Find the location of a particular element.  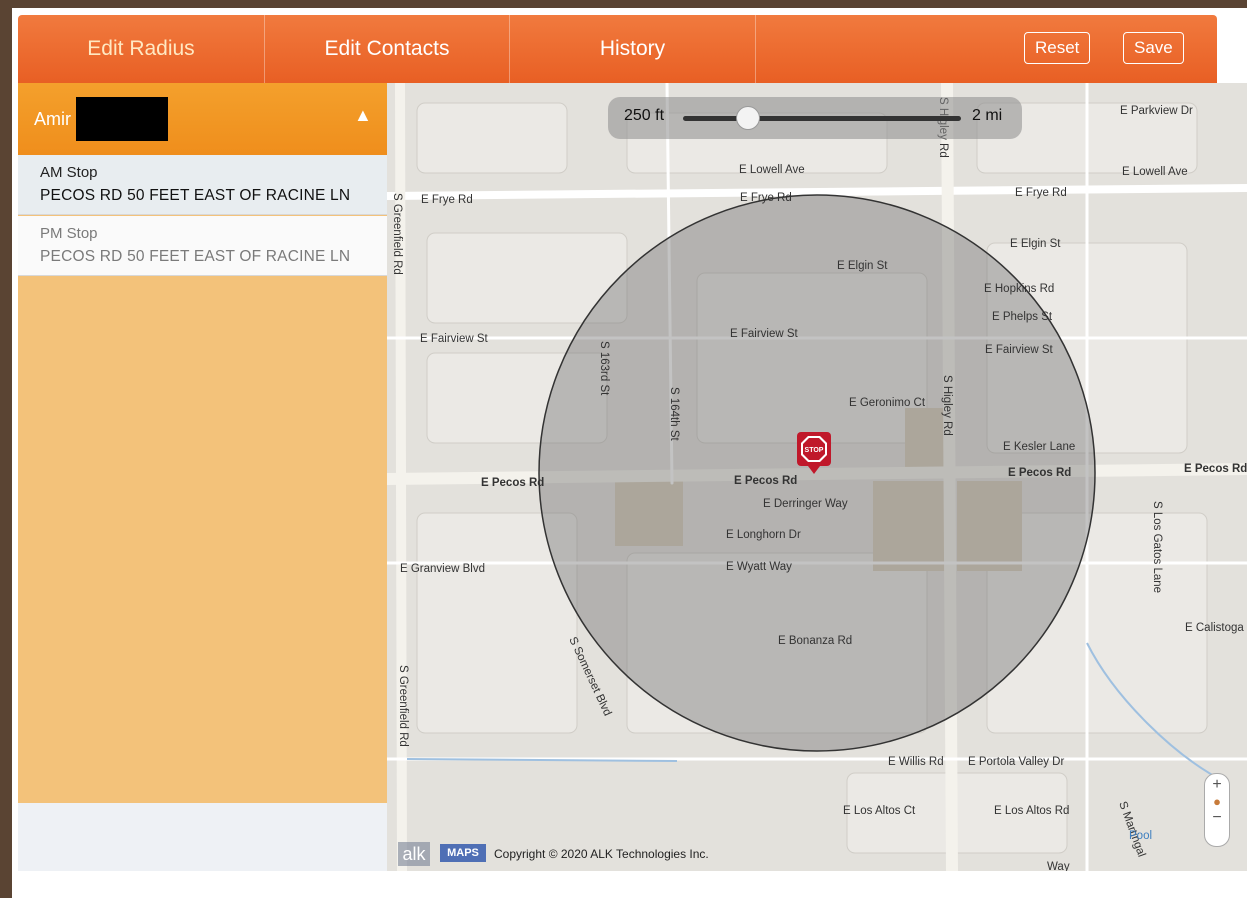

tab-edit-radius: Edit Radius is located at coordinates (141, 49).